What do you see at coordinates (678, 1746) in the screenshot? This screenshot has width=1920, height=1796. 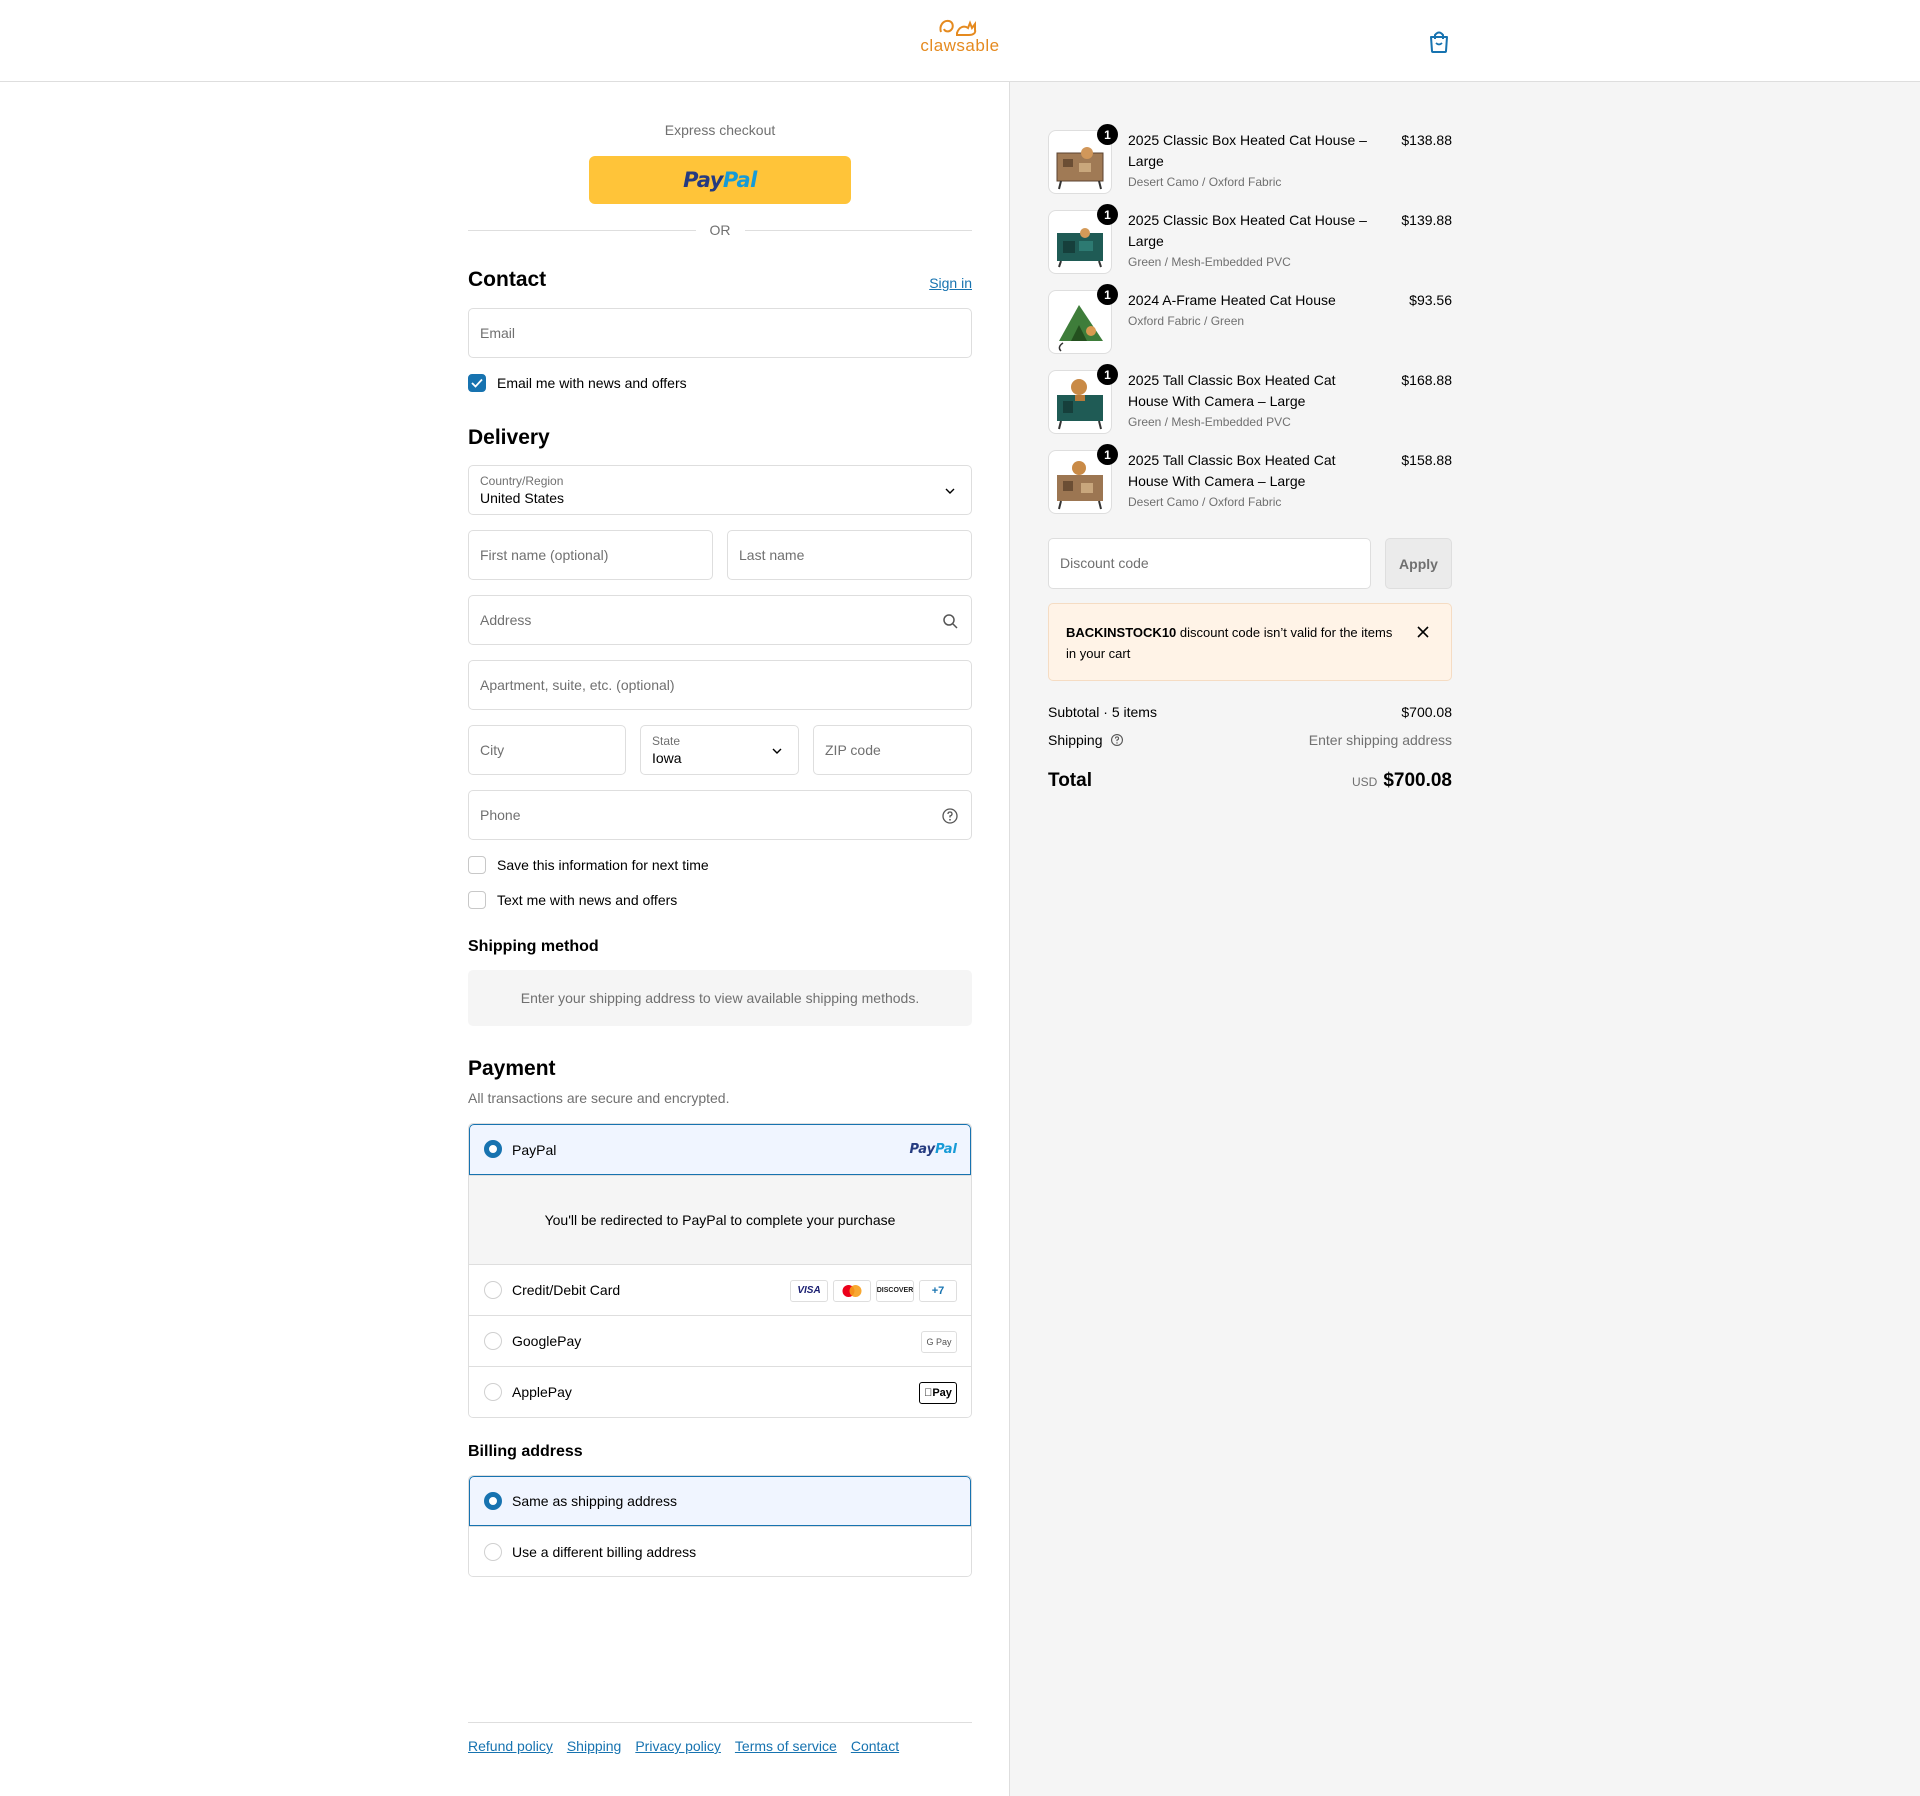 I see `privacy-policy-link: Privacy policy` at bounding box center [678, 1746].